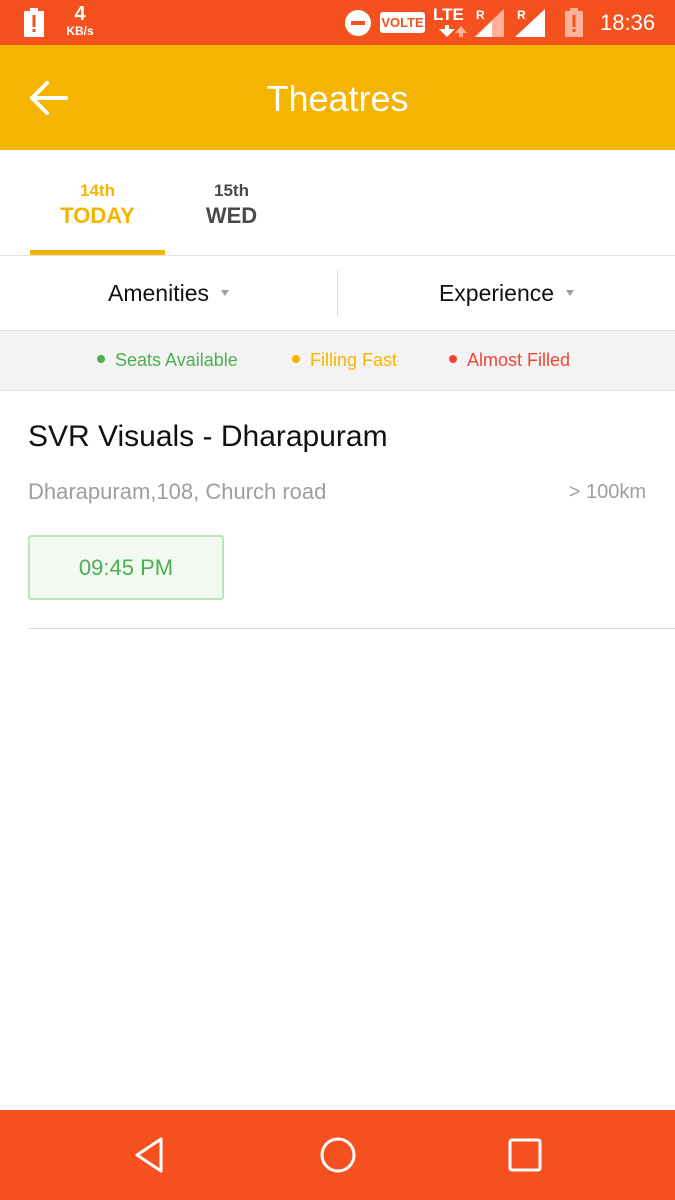 This screenshot has height=1200, width=675. I want to click on yellow-dot-icon, so click(296, 359).